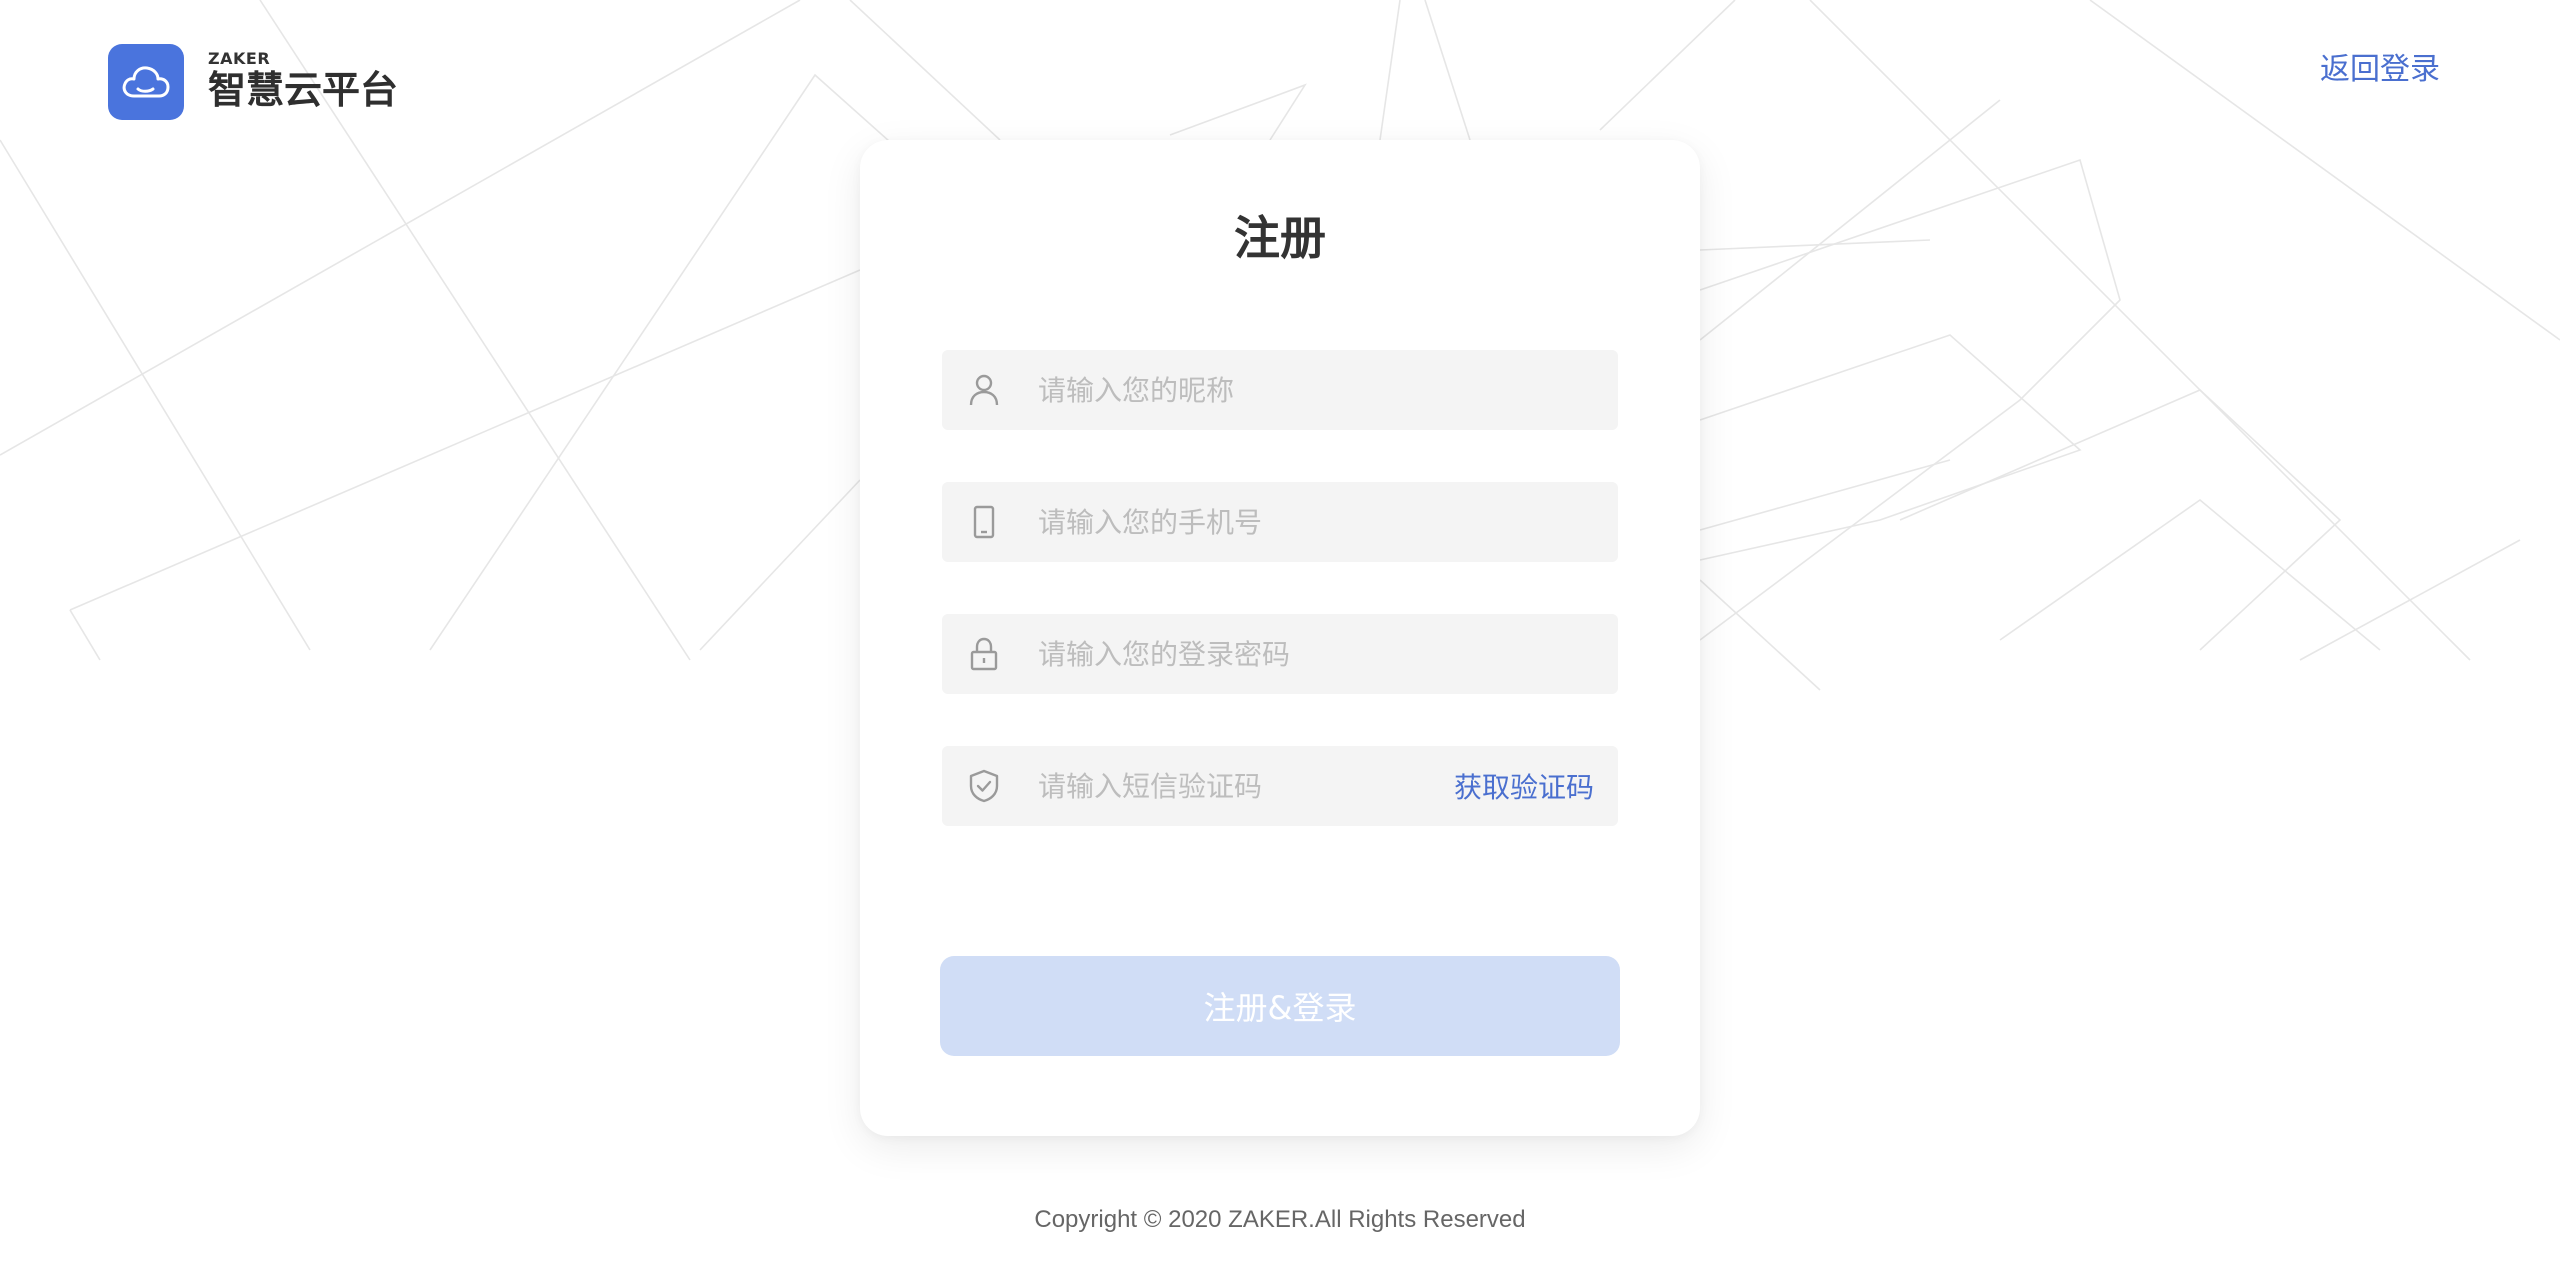 This screenshot has height=1276, width=2560. I want to click on nickname-input, so click(1327, 390).